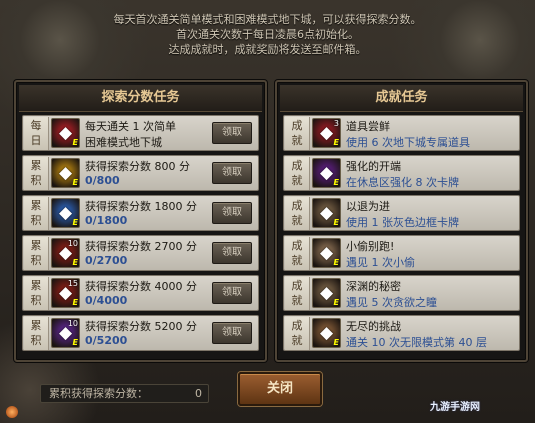  Describe the element at coordinates (98, 393) in the screenshot. I see `total-score-label: 累积获得探索分数：` at that location.